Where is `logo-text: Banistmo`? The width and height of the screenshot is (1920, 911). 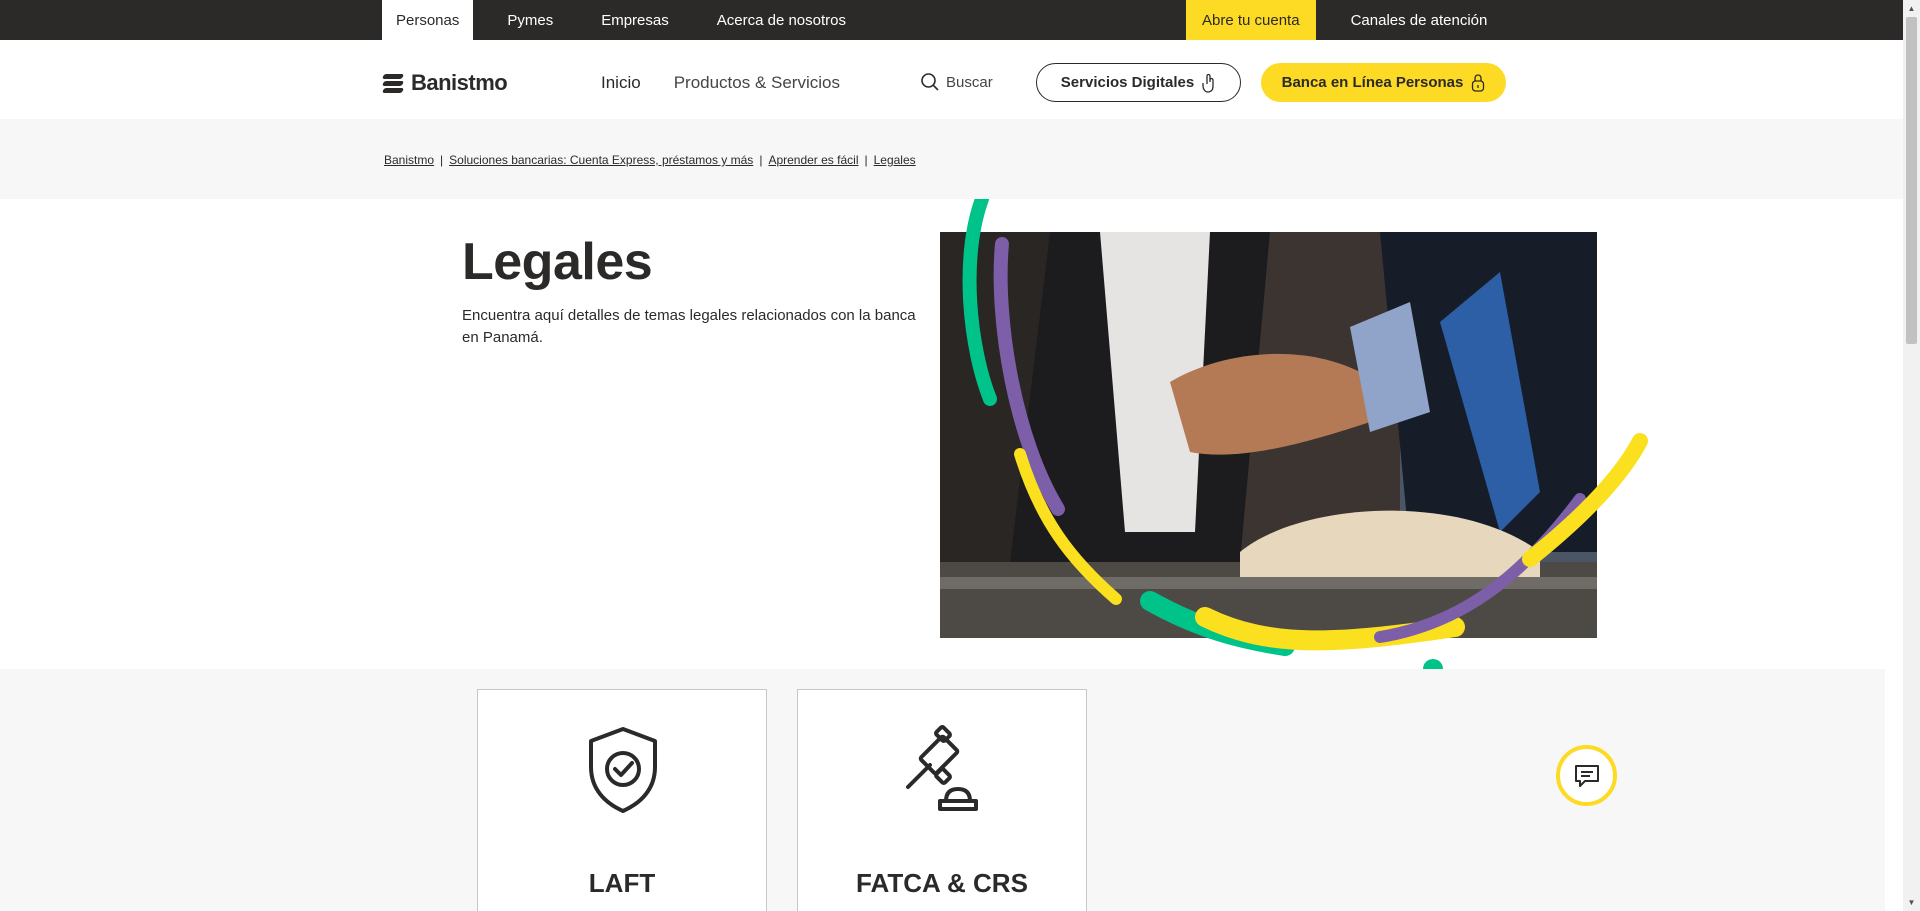 logo-text: Banistmo is located at coordinates (459, 82).